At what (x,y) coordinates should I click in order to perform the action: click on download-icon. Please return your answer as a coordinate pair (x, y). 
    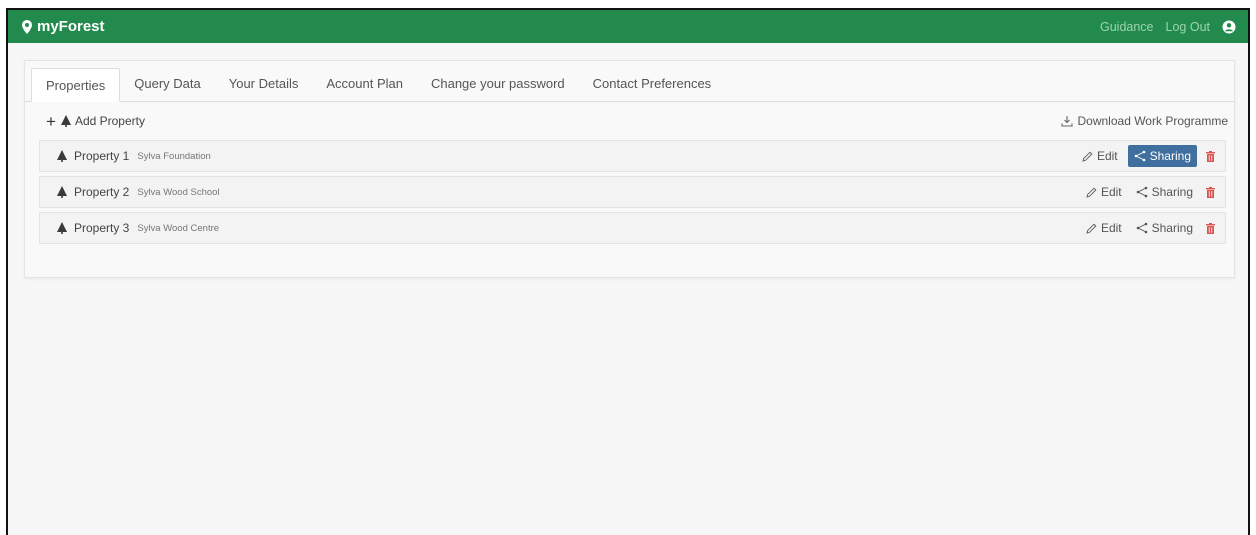
    Looking at the image, I should click on (1066, 121).